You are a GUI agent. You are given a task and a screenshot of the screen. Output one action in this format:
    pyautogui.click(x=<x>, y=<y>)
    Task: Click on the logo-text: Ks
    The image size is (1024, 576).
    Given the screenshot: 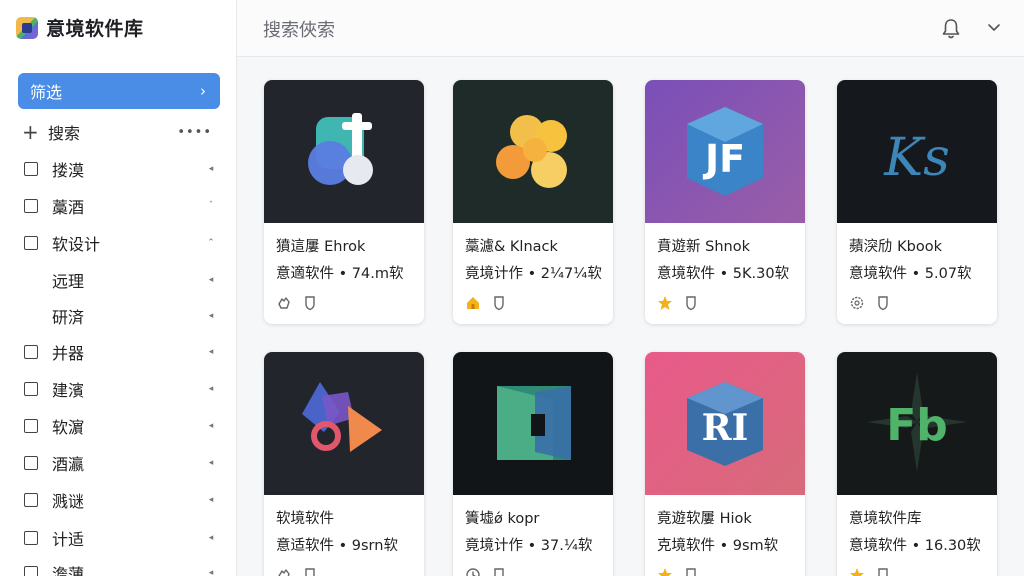 What is the action you would take?
    pyautogui.click(x=916, y=158)
    